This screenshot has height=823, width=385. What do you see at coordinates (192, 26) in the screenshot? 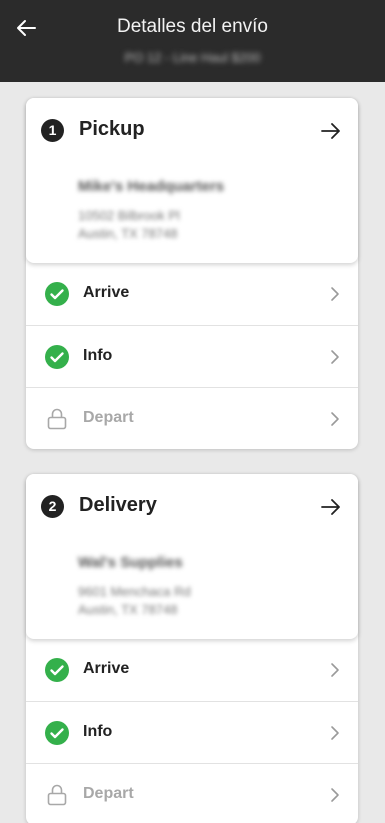
I see `page-title: Detalles del envío` at bounding box center [192, 26].